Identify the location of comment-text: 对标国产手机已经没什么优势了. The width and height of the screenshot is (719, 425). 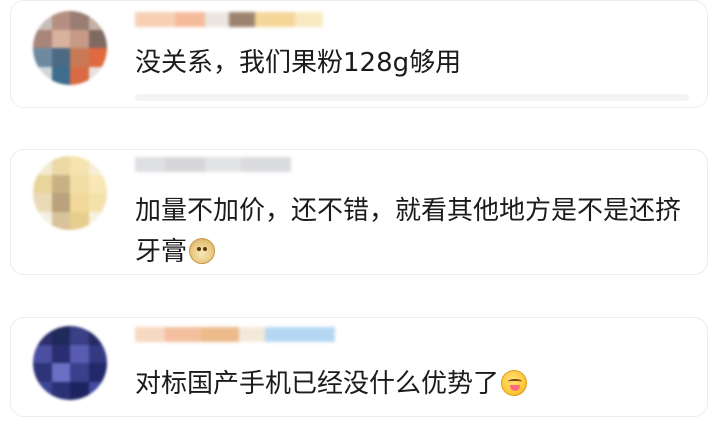
(412, 384).